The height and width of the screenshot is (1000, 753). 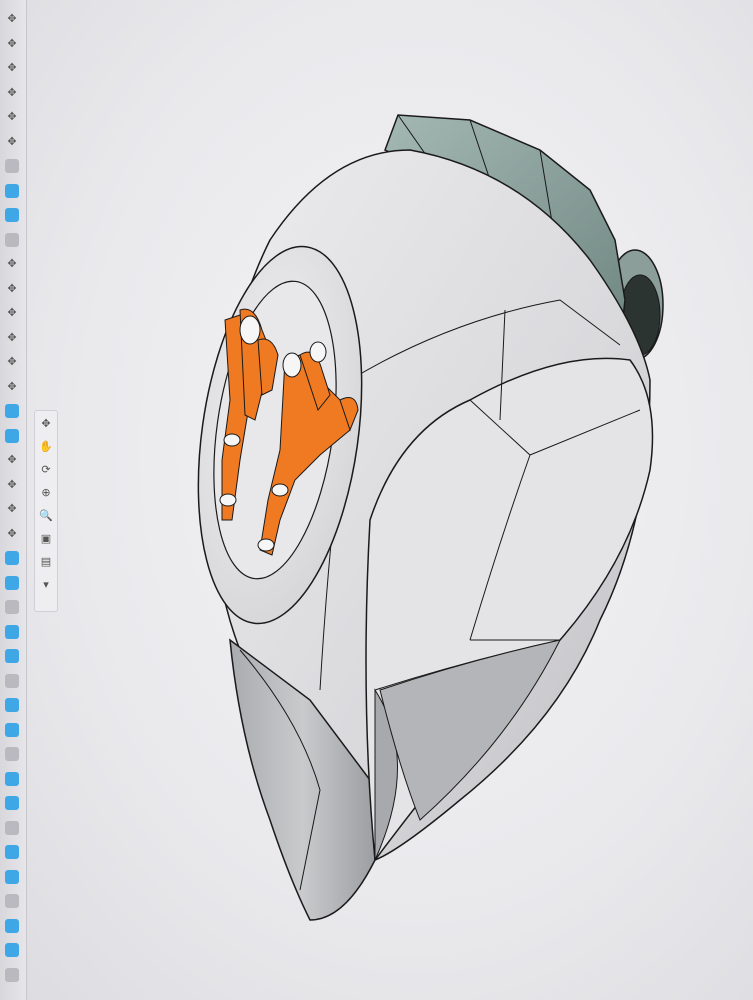 I want to click on zoom-fit-icon: ⊕, so click(x=46, y=493).